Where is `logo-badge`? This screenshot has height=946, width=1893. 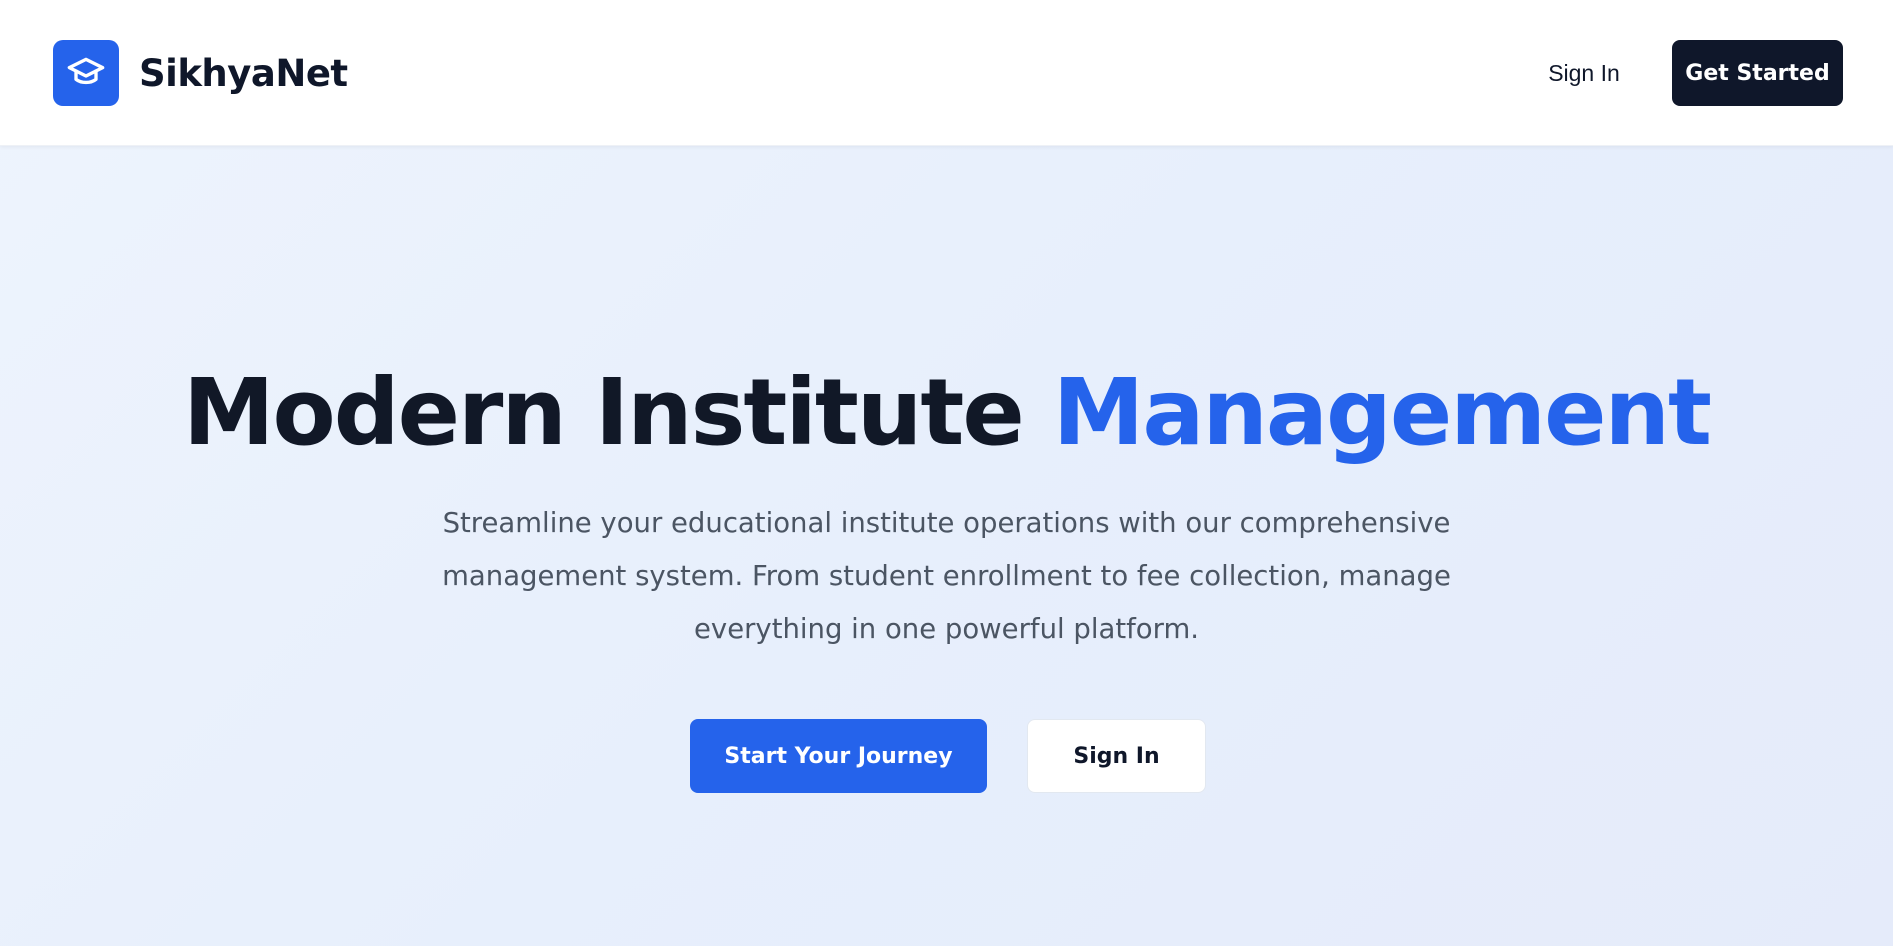
logo-badge is located at coordinates (86, 73).